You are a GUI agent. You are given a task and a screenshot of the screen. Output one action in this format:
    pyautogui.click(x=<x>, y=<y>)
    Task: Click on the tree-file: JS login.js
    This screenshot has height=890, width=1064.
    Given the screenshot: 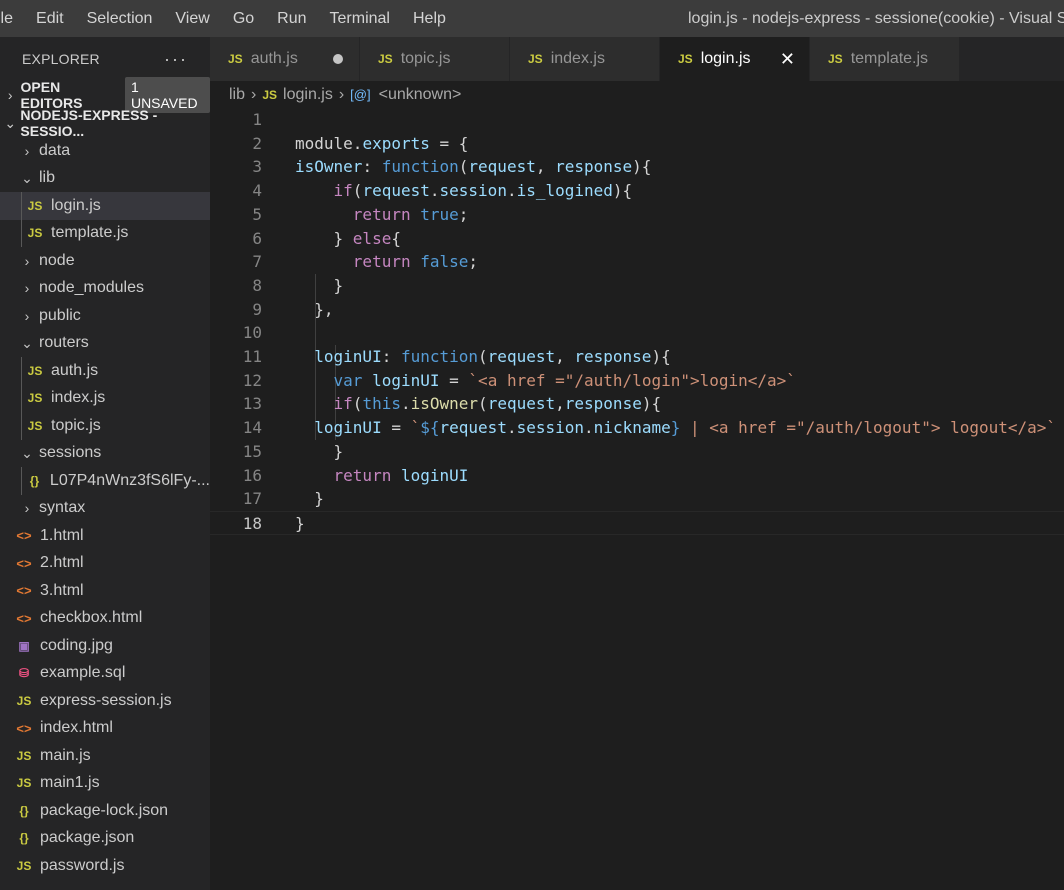 What is the action you would take?
    pyautogui.click(x=105, y=206)
    